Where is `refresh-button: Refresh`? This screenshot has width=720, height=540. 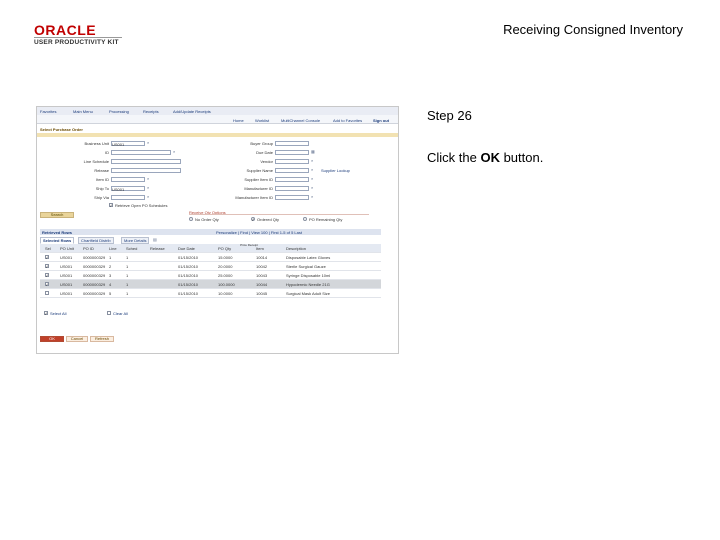
refresh-button: Refresh is located at coordinates (102, 339).